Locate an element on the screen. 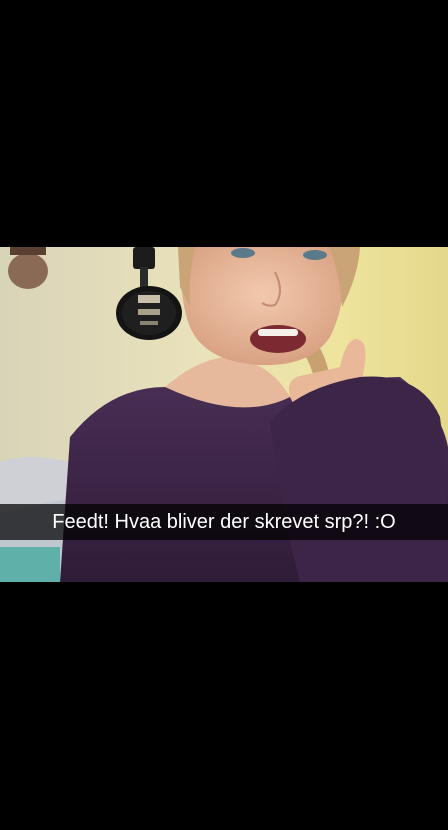 The image size is (448, 830). caption-bar: Feedt! Hvaa bliver der skrevet srp?! :O is located at coordinates (224, 522).